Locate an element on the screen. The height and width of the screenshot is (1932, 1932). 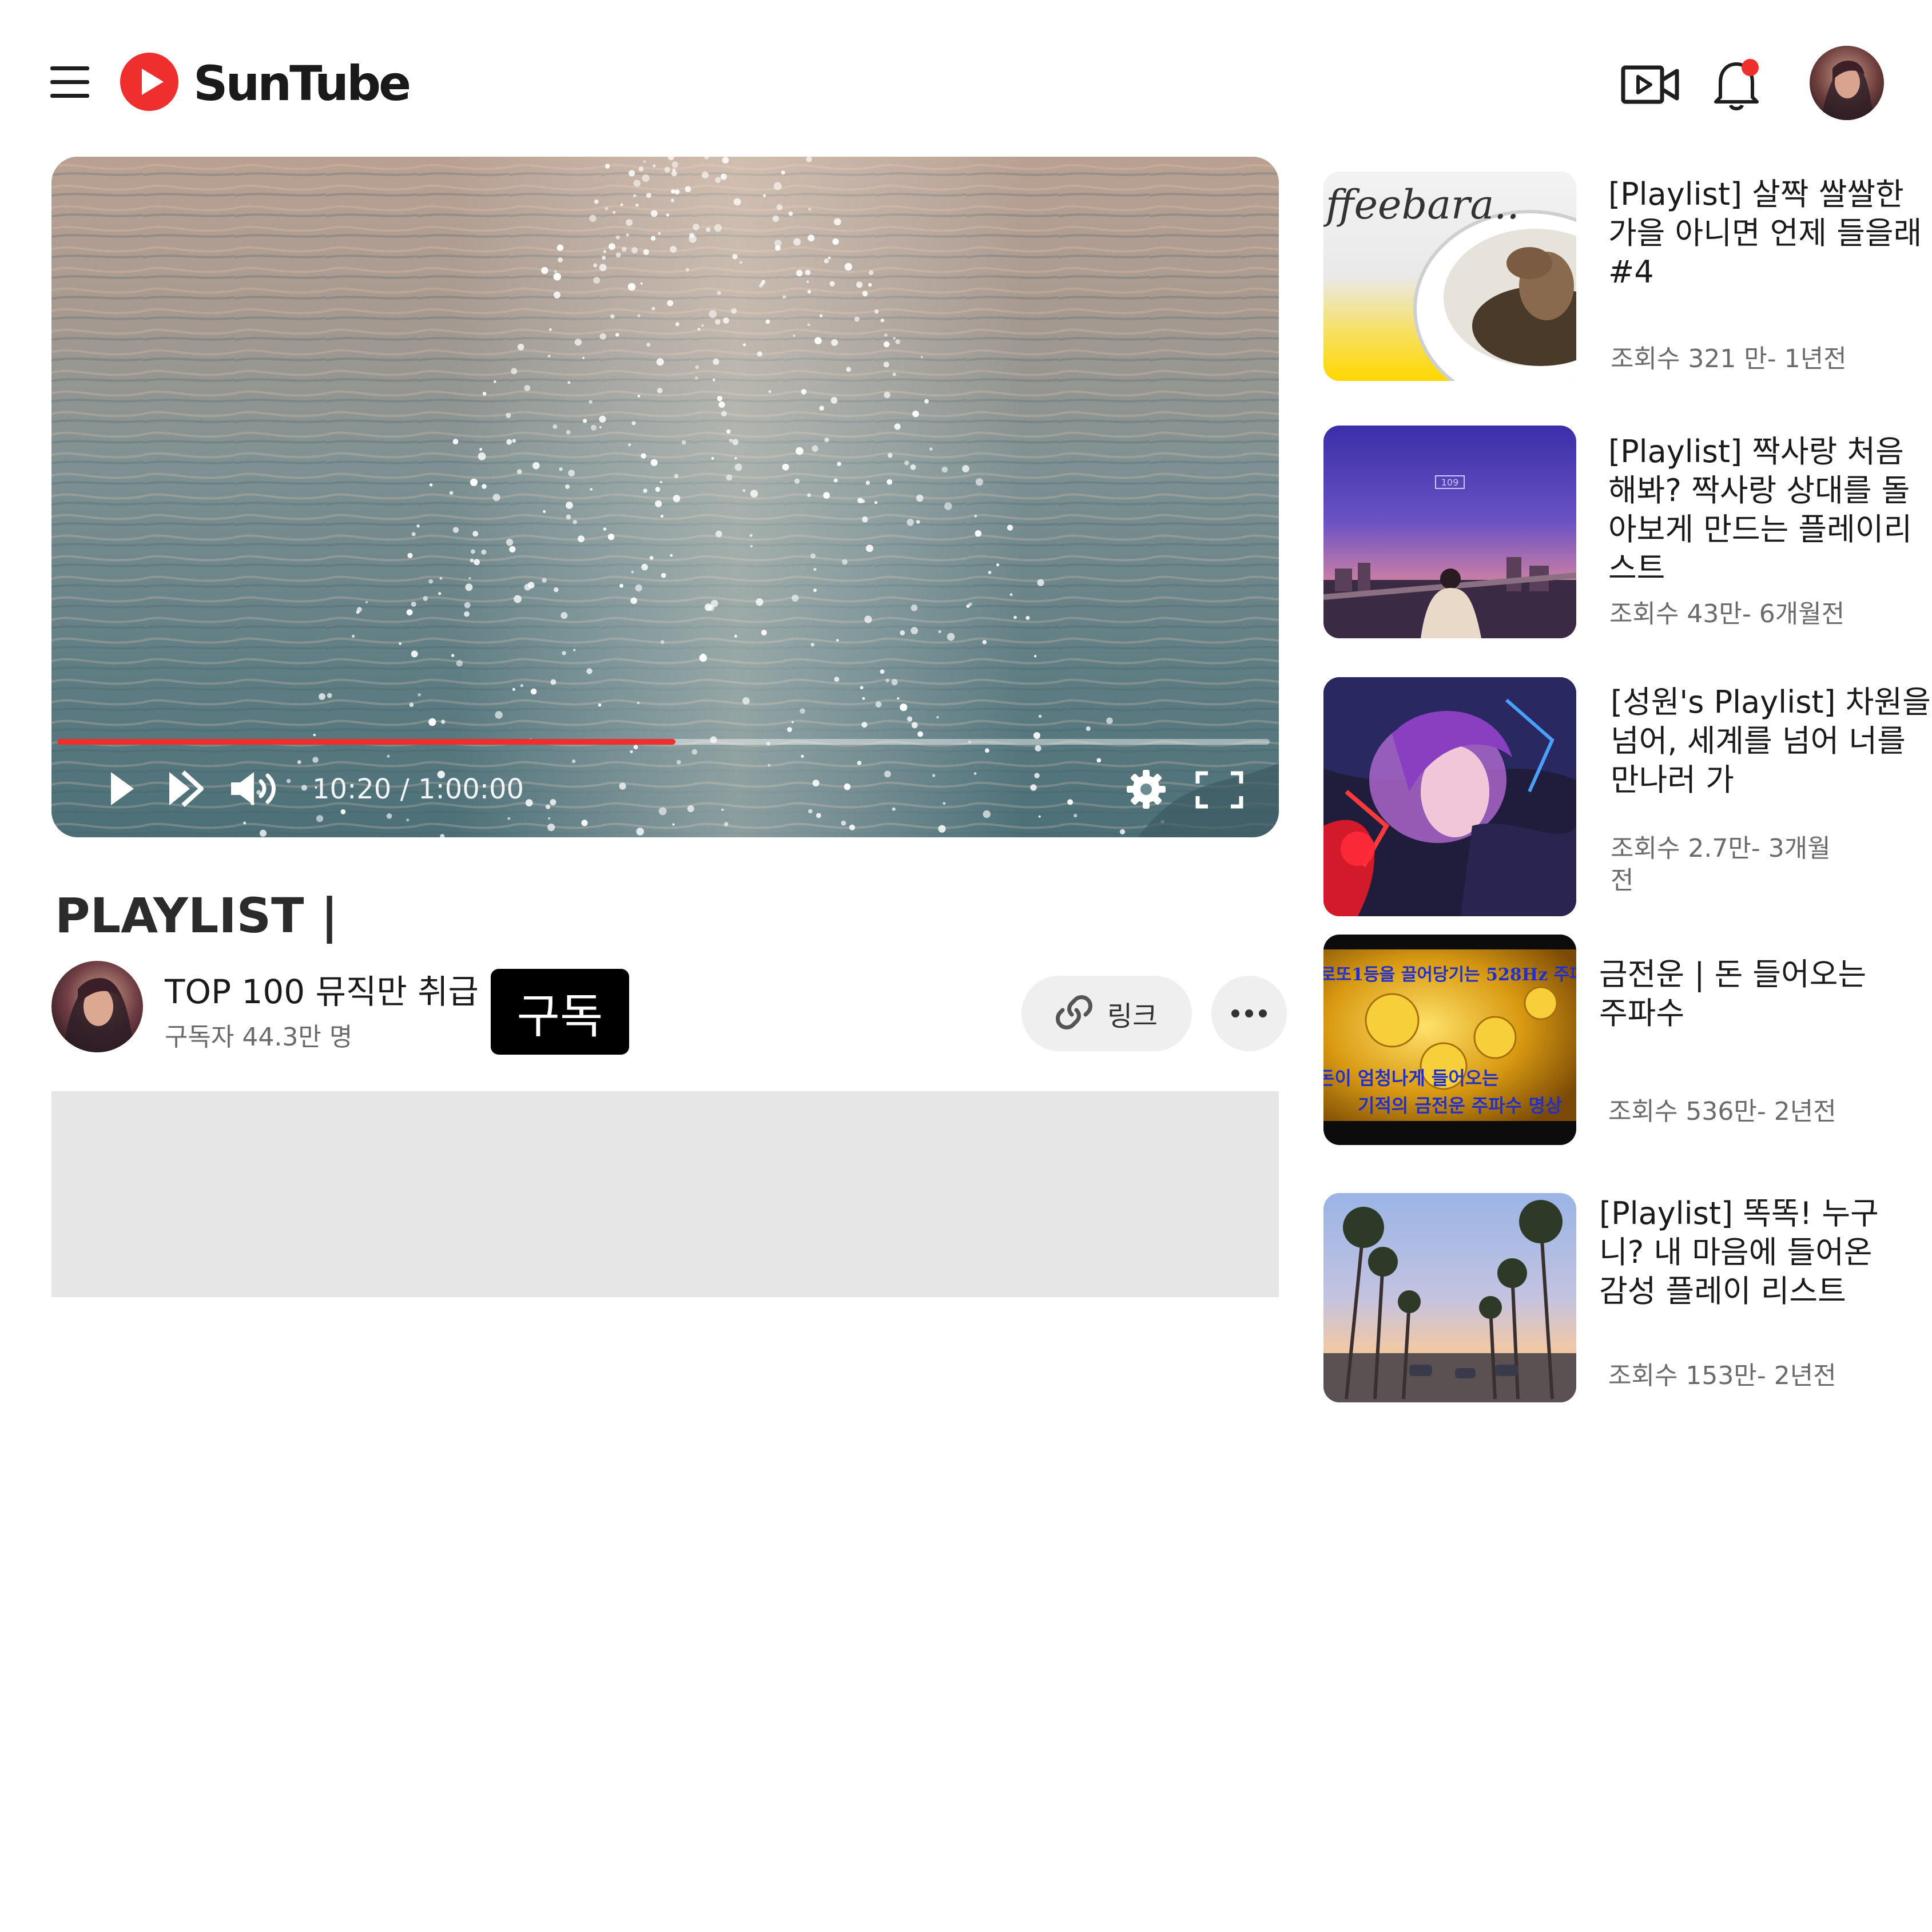
recommendation-thumbnail: ffeebara.. is located at coordinates (1449, 276).